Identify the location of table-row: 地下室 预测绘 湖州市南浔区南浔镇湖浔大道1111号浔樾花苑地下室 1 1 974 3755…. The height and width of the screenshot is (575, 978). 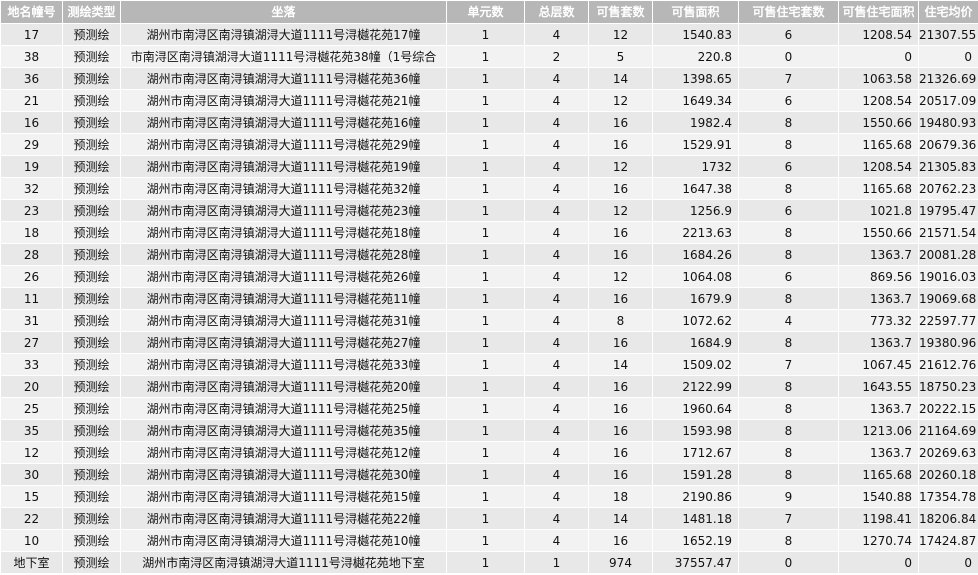
(489, 562).